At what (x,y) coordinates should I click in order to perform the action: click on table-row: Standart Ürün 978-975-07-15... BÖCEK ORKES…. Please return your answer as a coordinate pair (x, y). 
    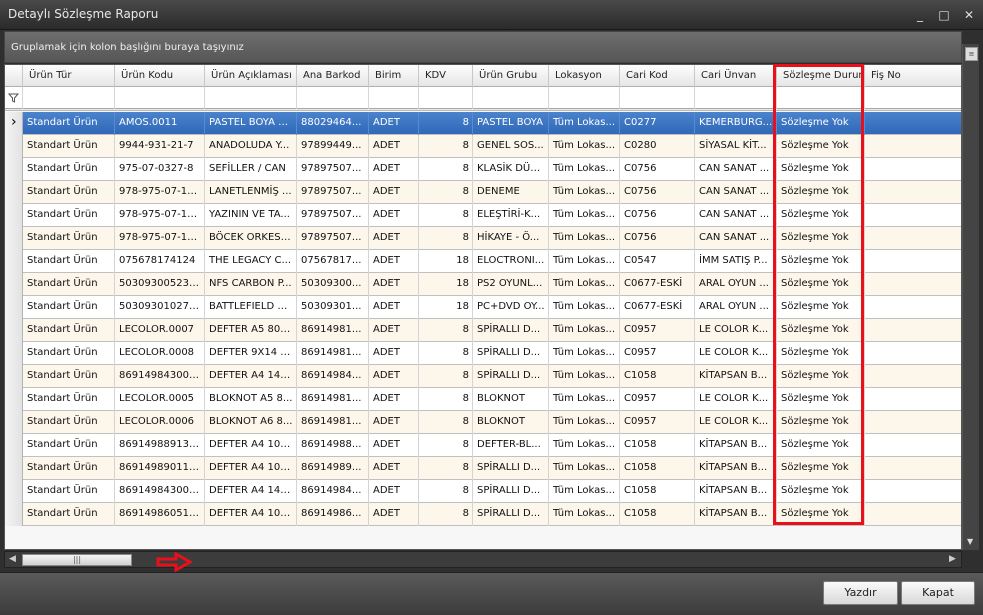
    Looking at the image, I should click on (483, 238).